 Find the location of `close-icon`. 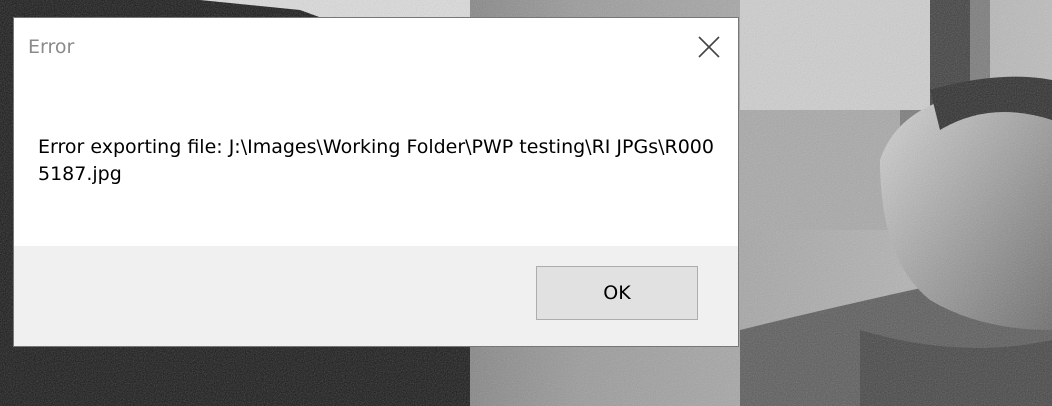

close-icon is located at coordinates (709, 47).